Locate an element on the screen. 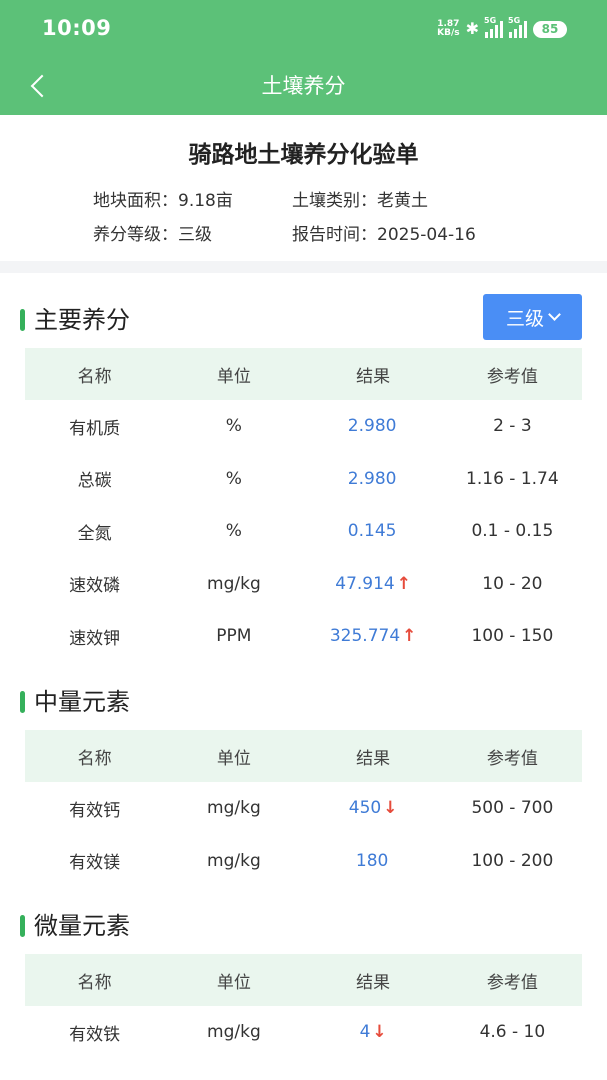 Image resolution: width=607 pixels, height=1080 pixels. row-result: 325.774 ↑ is located at coordinates (373, 636).